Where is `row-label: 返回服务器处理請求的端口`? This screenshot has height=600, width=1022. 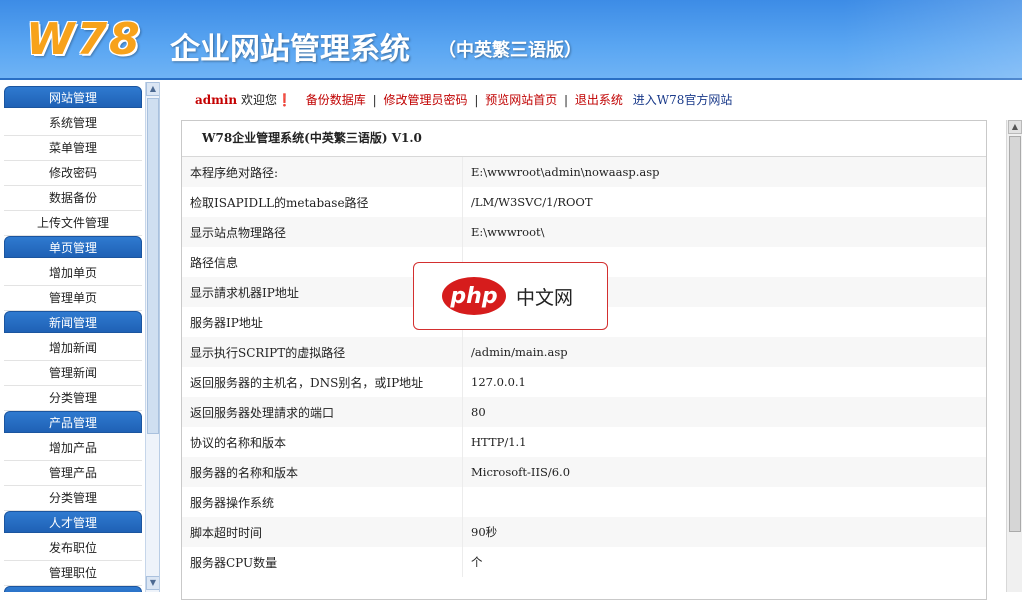 row-label: 返回服务器处理請求的端口 is located at coordinates (322, 412).